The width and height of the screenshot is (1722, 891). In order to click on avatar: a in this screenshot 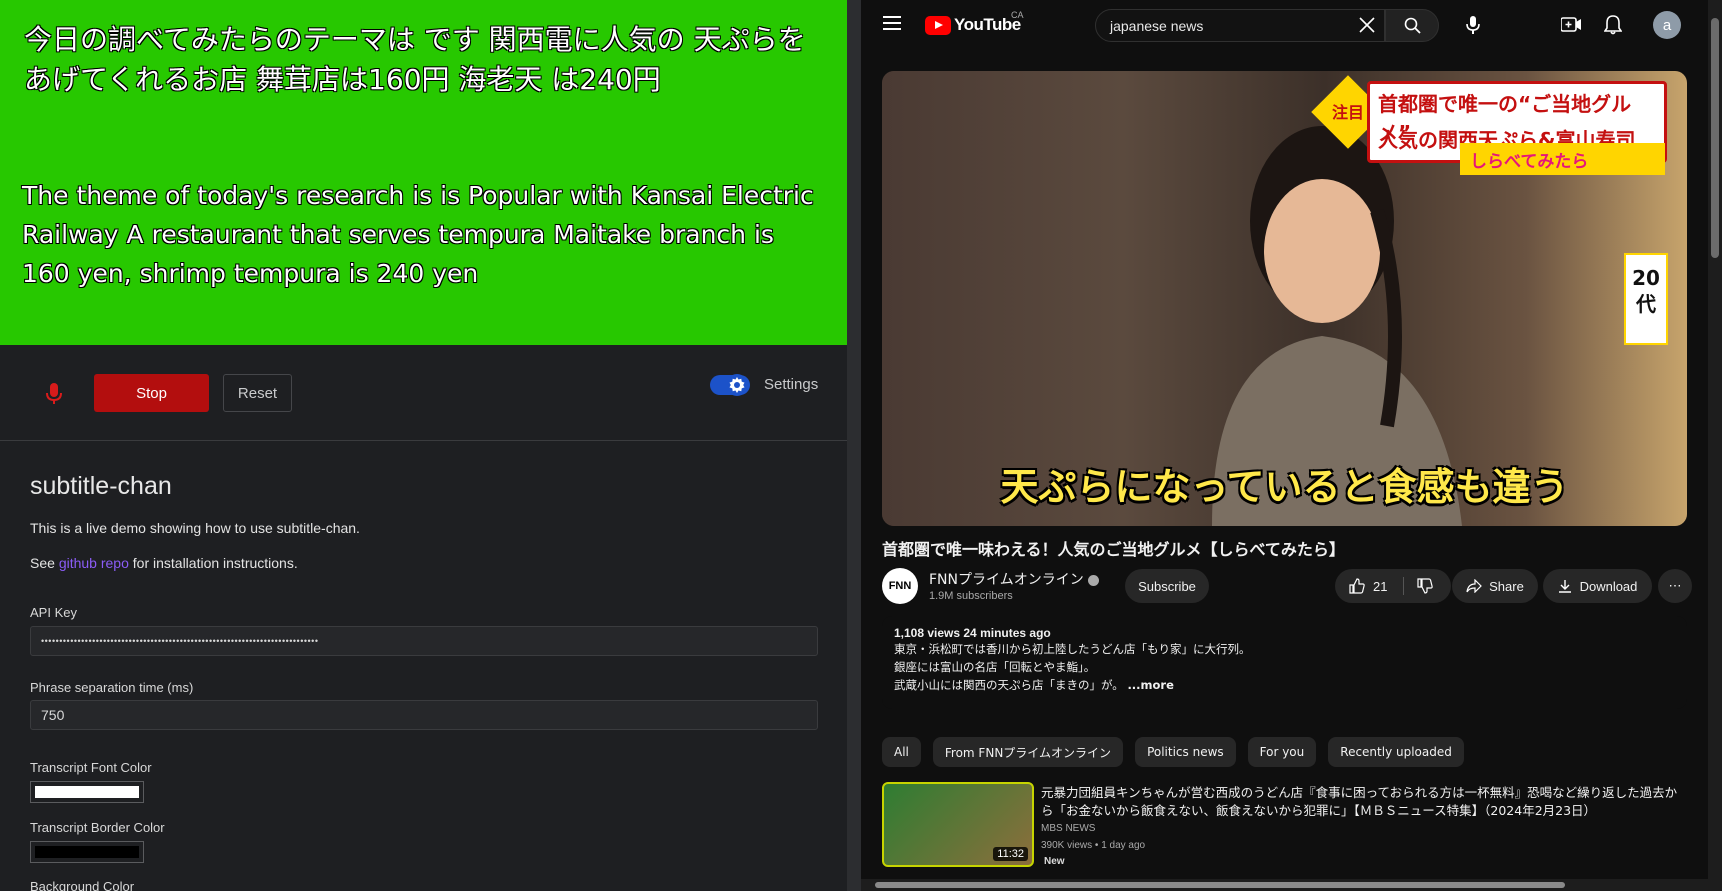, I will do `click(1667, 25)`.